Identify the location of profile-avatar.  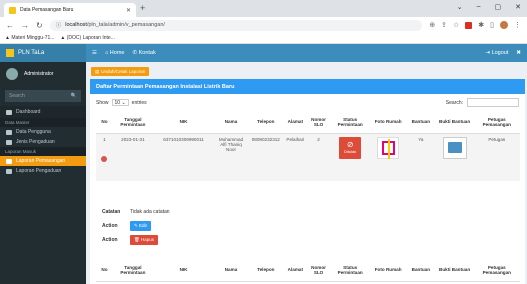
(504, 25).